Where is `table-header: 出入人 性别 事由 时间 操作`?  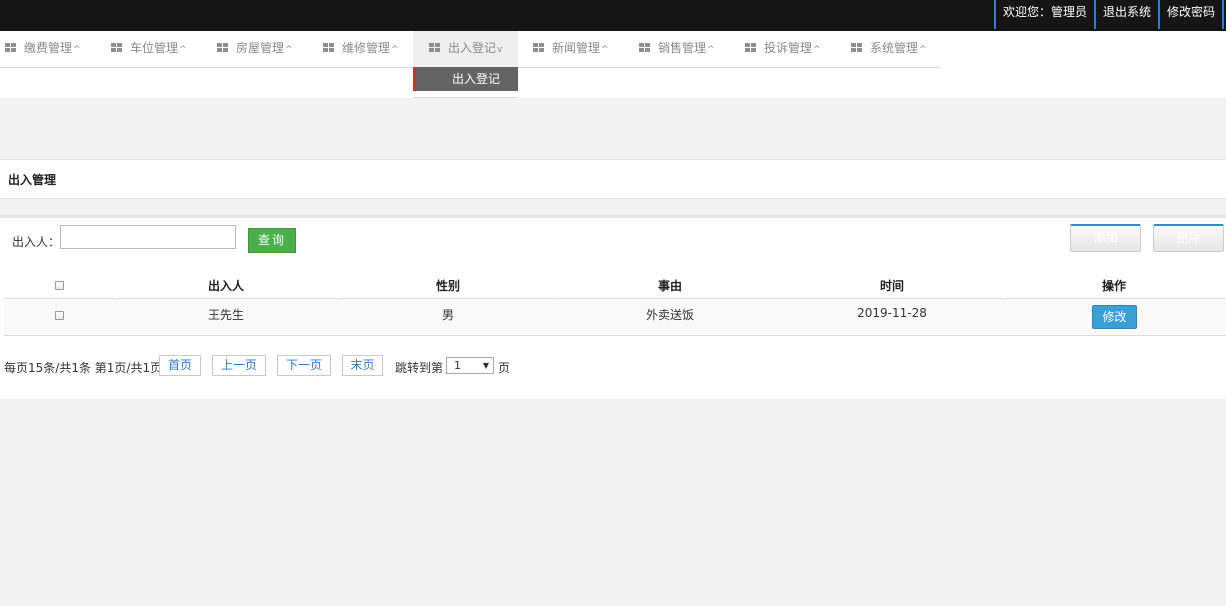 table-header: 出入人 性别 事由 时间 操作 is located at coordinates (615, 284).